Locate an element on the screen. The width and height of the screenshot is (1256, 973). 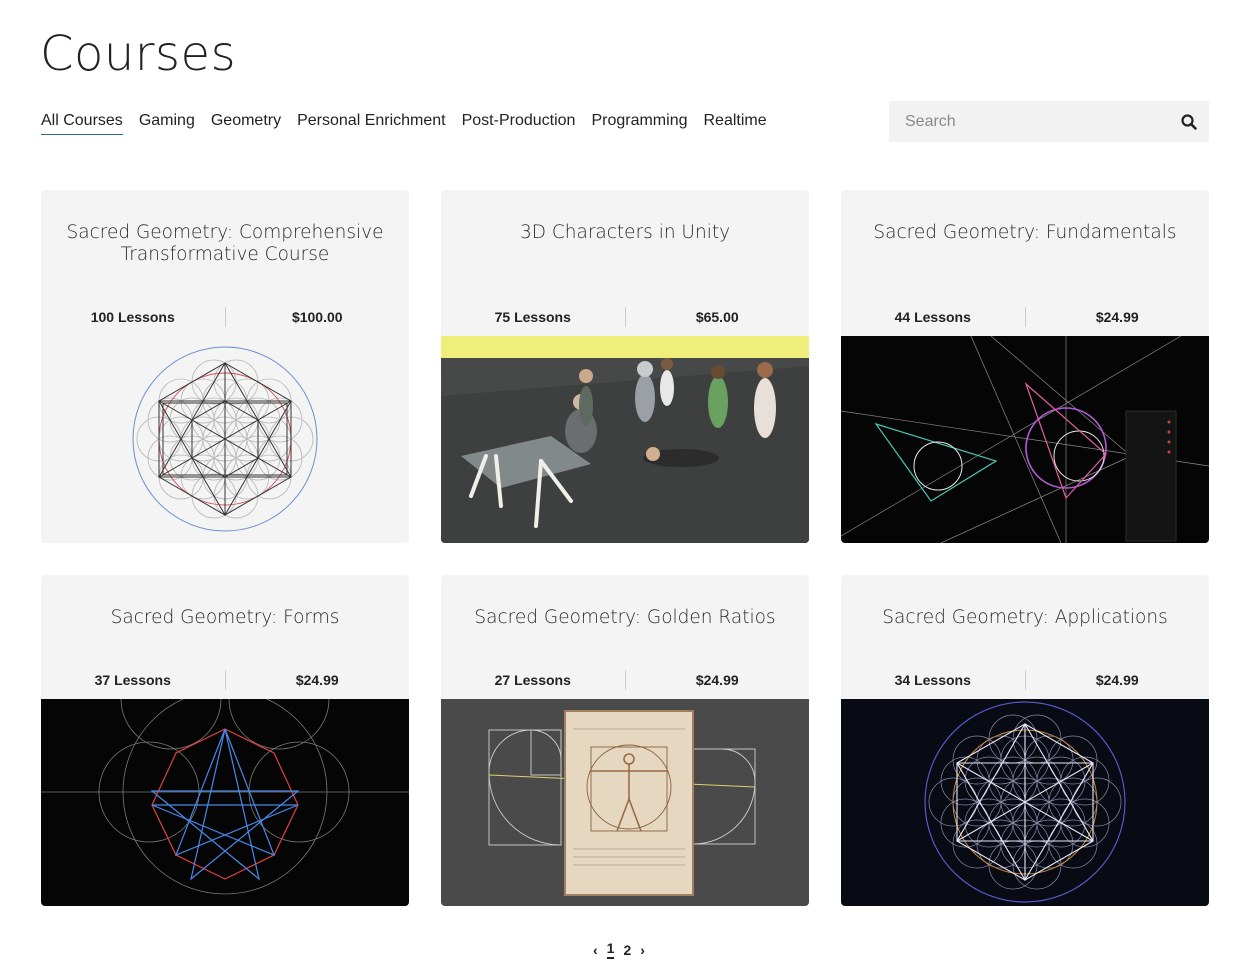
next-page-chevron-icon: › is located at coordinates (642, 950).